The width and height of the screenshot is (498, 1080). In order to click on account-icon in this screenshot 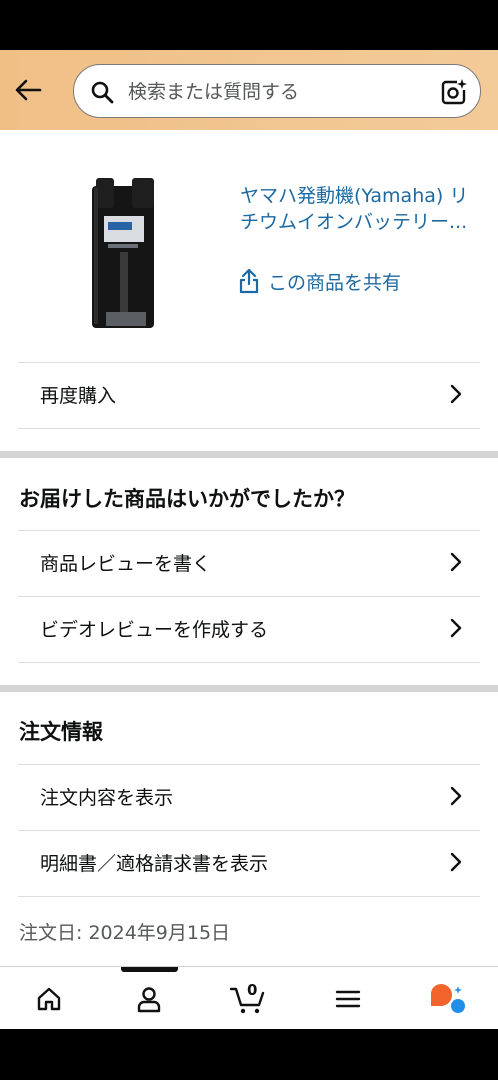, I will do `click(149, 1000)`.